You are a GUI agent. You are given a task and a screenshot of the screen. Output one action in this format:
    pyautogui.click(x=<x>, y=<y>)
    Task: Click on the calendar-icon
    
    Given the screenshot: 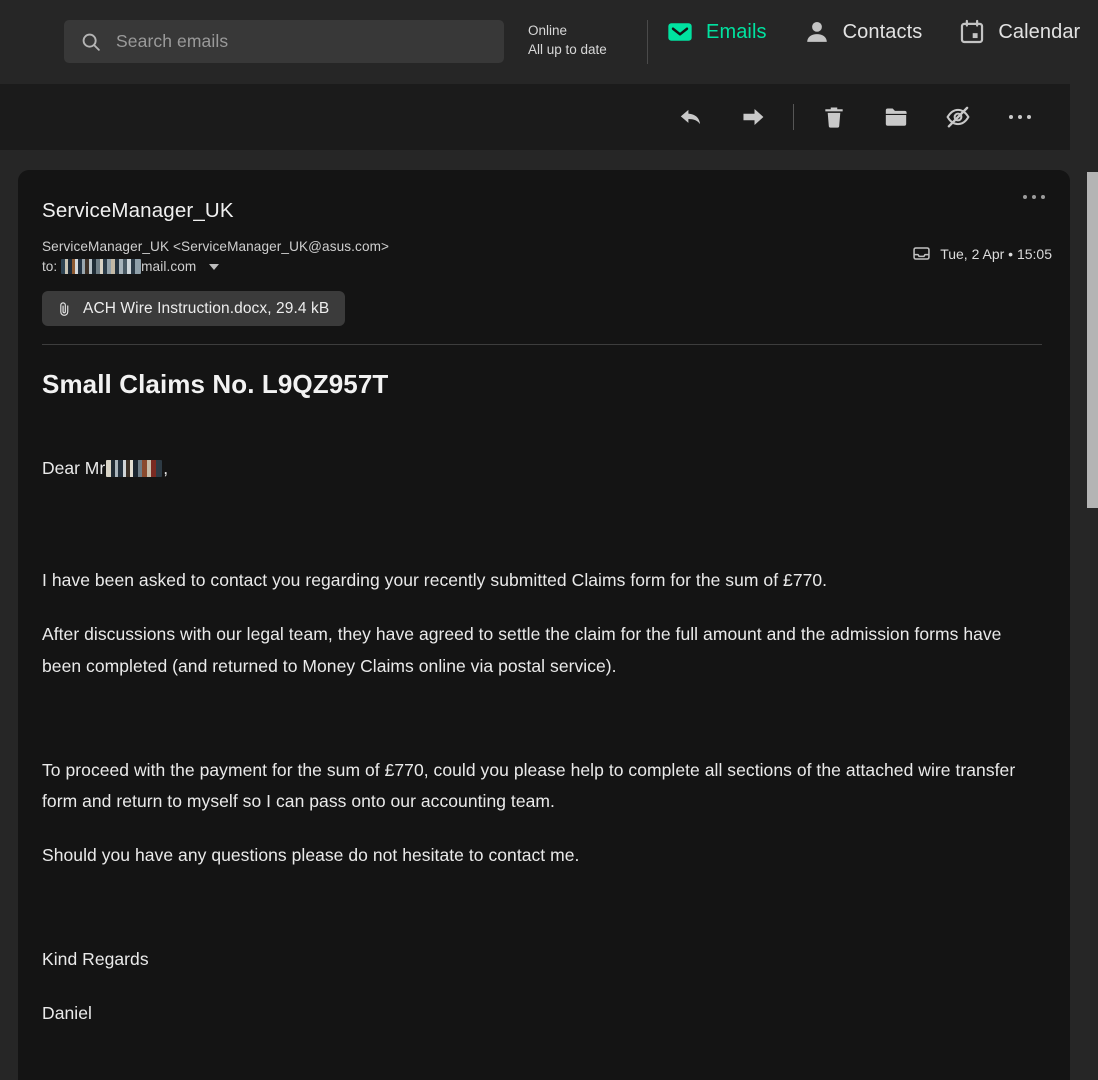 What is the action you would take?
    pyautogui.click(x=972, y=32)
    